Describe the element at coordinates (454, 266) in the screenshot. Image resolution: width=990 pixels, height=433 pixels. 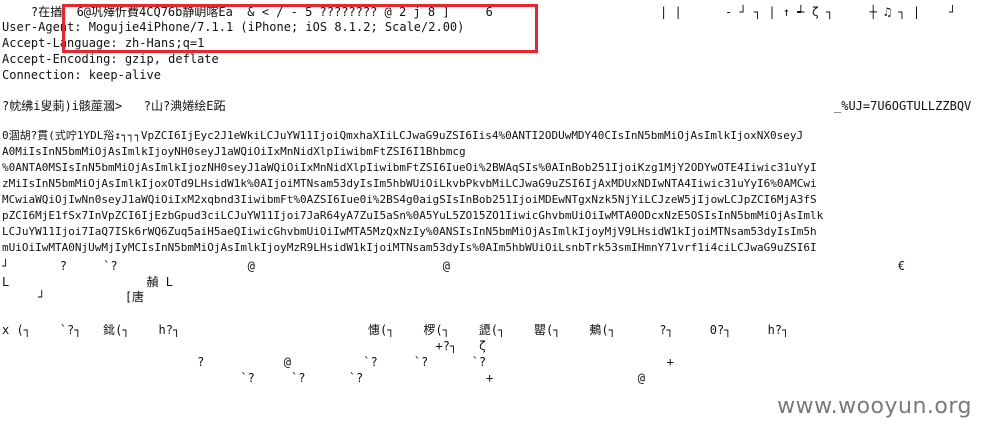
I see `garbled-tail-line: ┘ ? `? @ @ €` at that location.